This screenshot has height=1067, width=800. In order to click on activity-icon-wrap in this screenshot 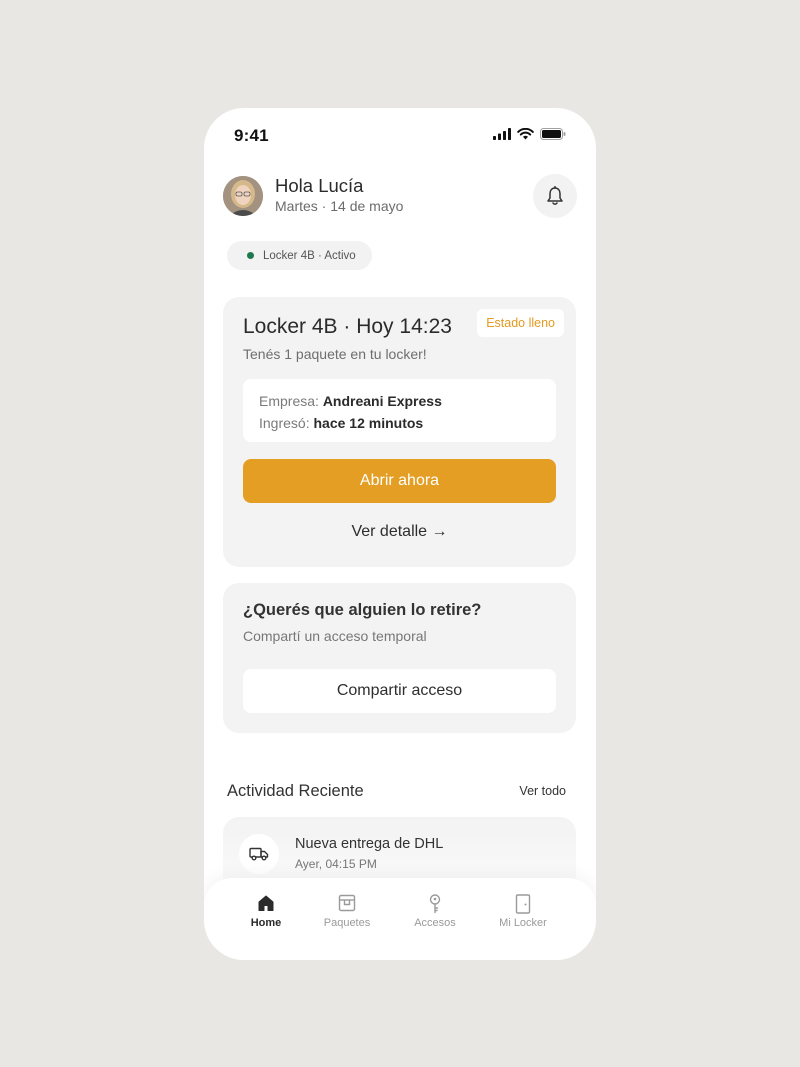, I will do `click(259, 854)`.